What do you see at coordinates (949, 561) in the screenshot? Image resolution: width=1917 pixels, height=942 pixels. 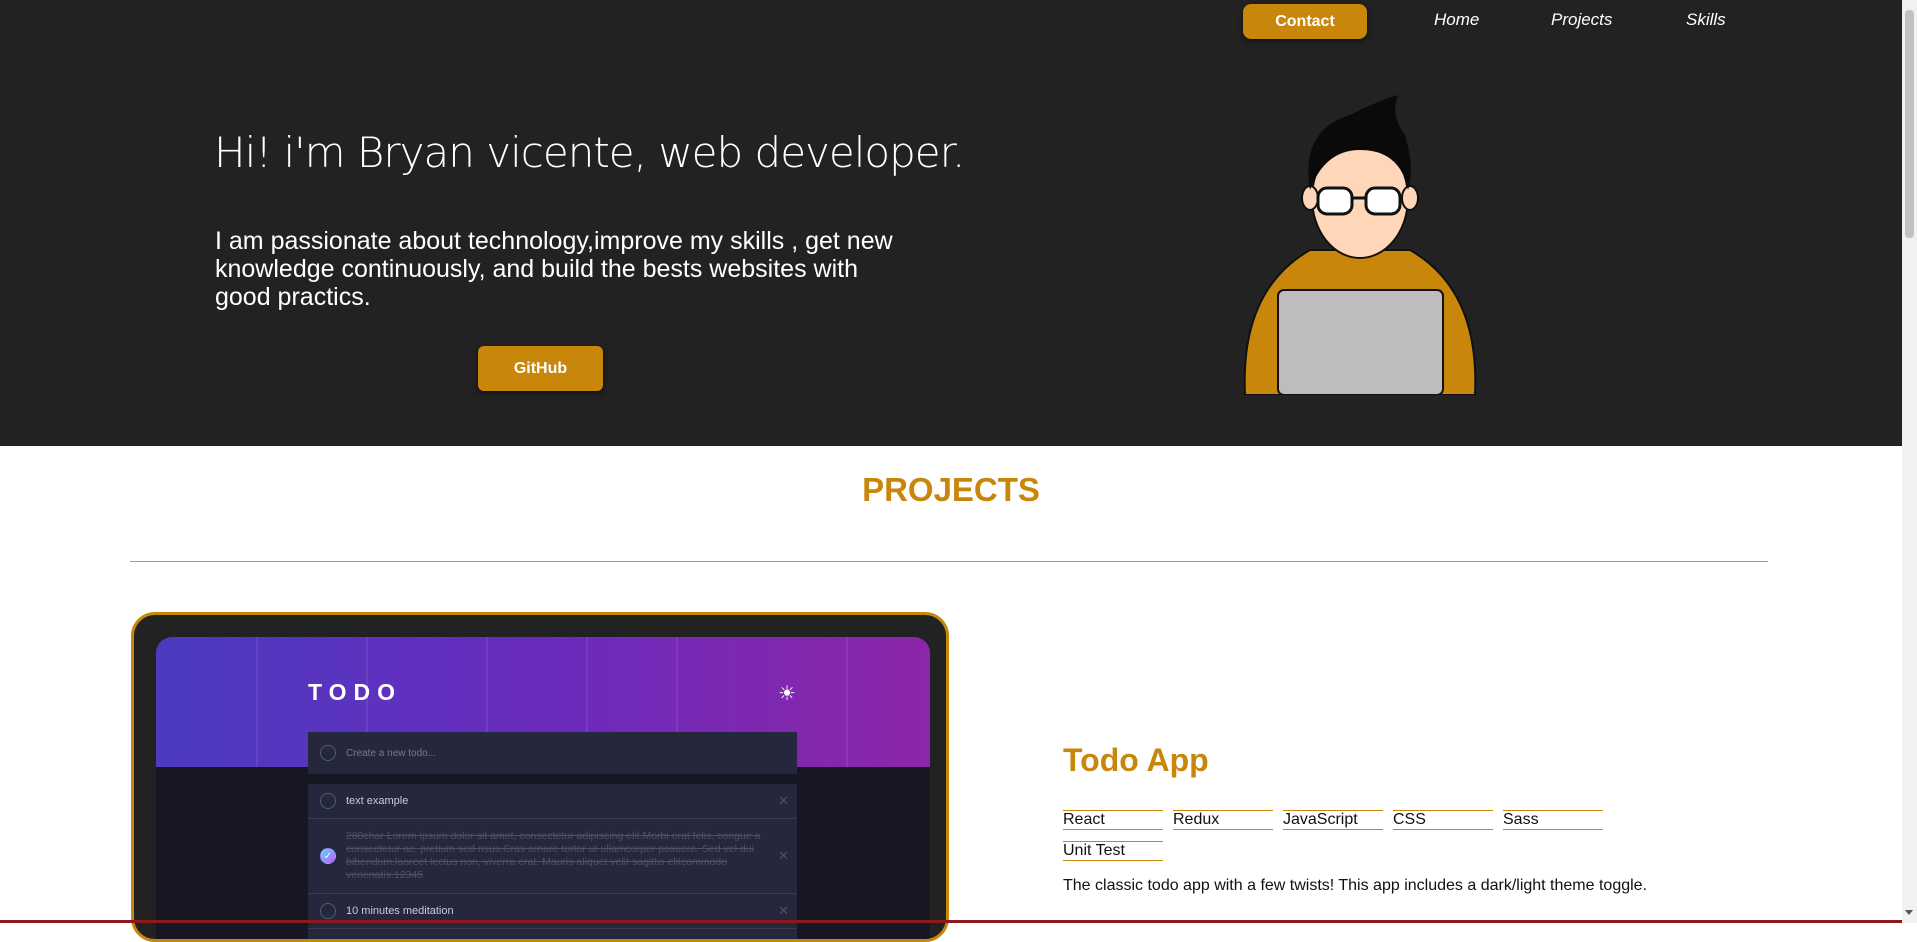 I see `section-divider` at bounding box center [949, 561].